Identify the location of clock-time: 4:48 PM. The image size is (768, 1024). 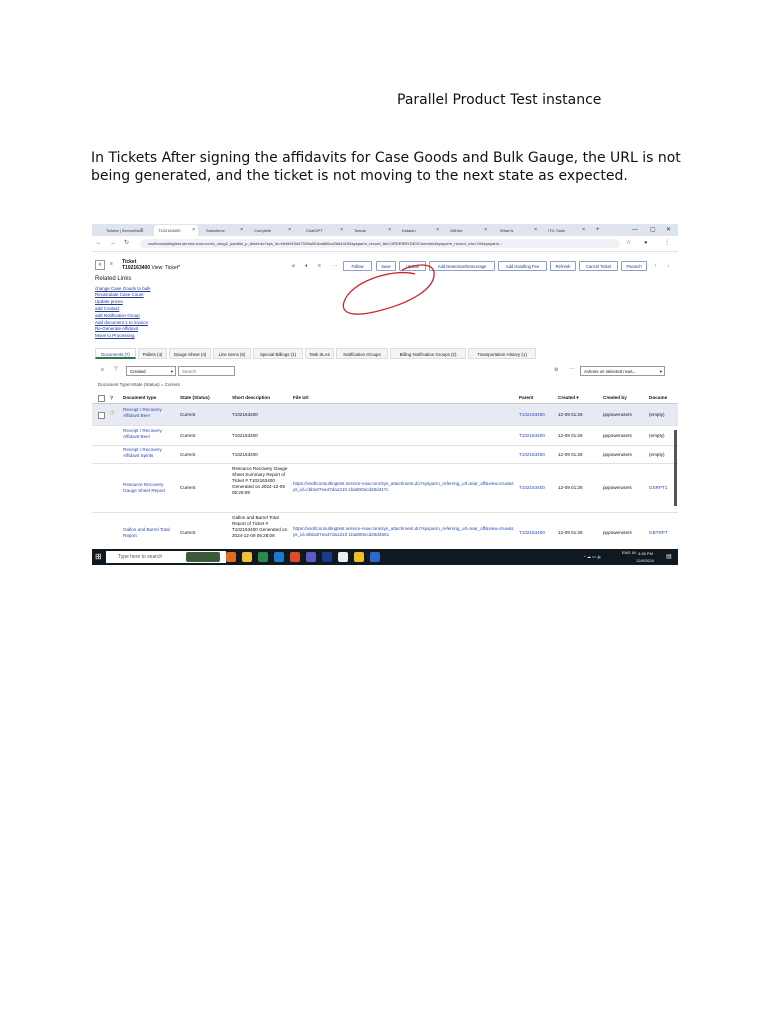
(645, 553).